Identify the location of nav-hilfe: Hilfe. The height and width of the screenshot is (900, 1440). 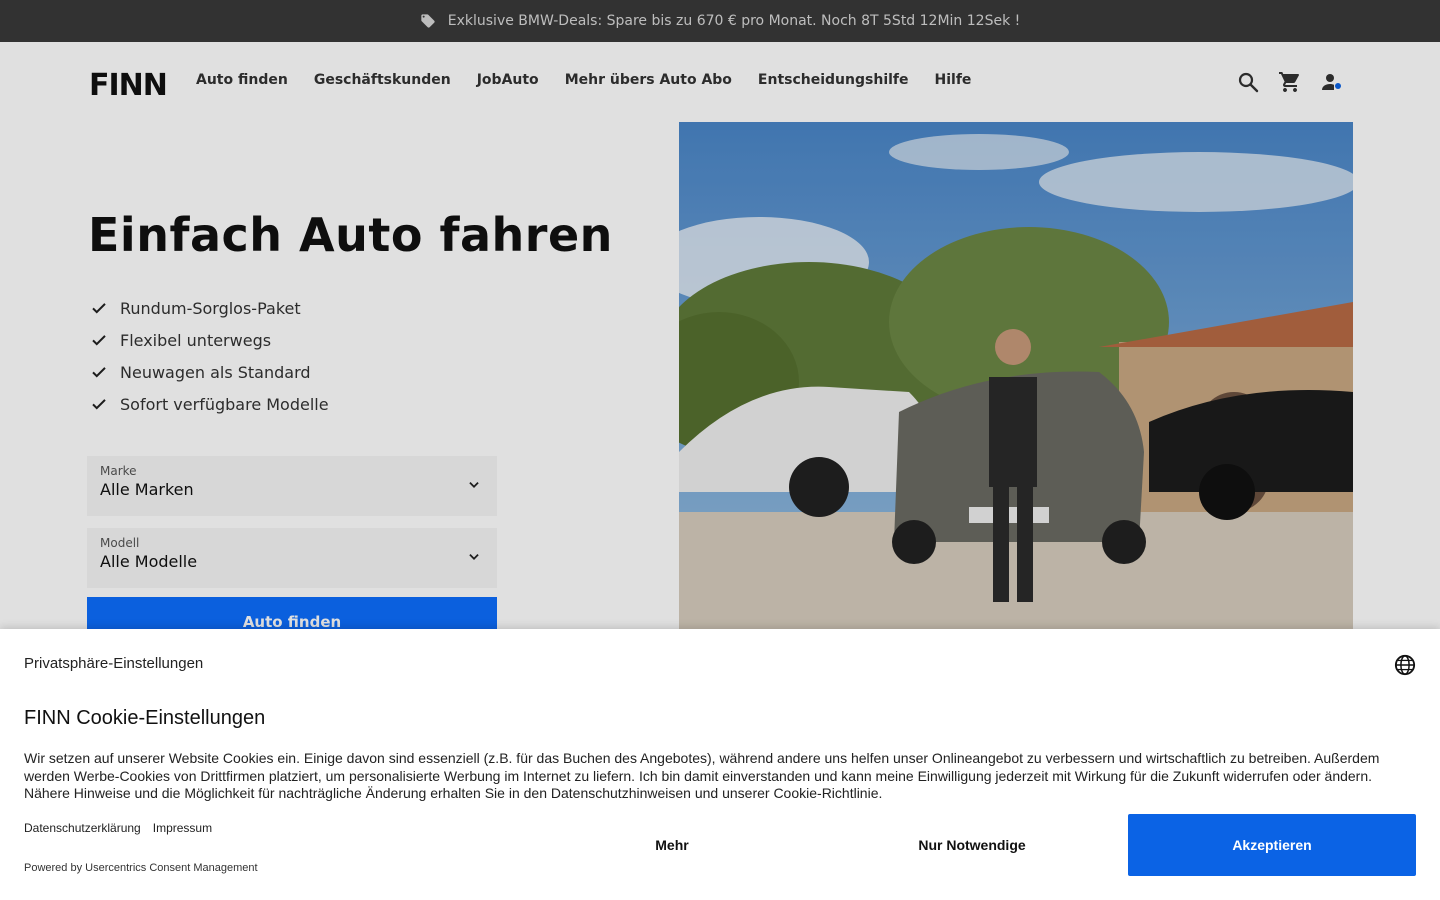
(953, 80).